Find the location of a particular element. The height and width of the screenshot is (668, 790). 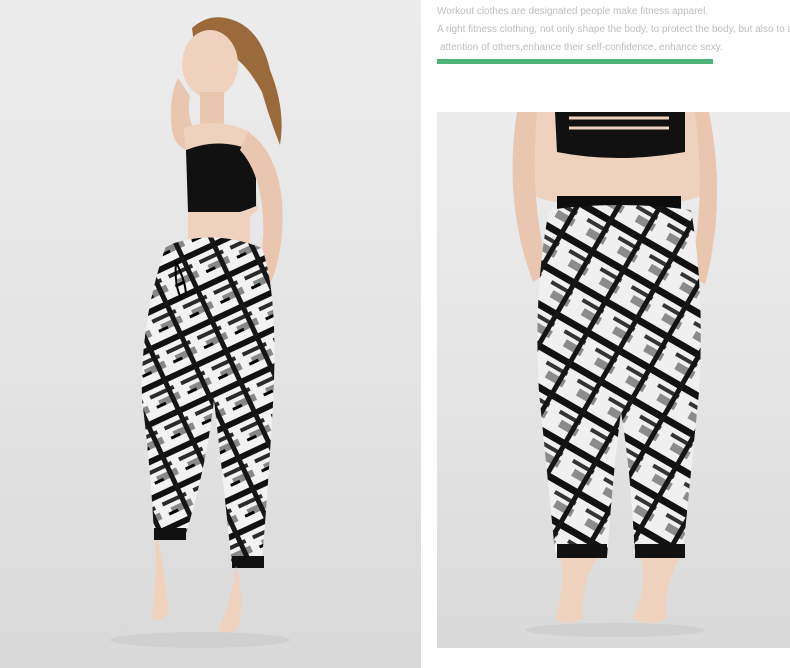

printed-jogger-pants-back is located at coordinates (619, 381).